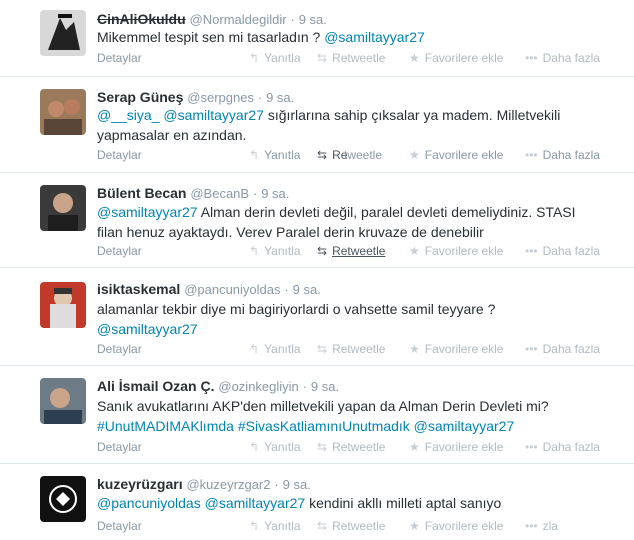 Image resolution: width=634 pixels, height=540 pixels. Describe the element at coordinates (141, 193) in the screenshot. I see `tweet-fullname: Bülent Becan` at that location.